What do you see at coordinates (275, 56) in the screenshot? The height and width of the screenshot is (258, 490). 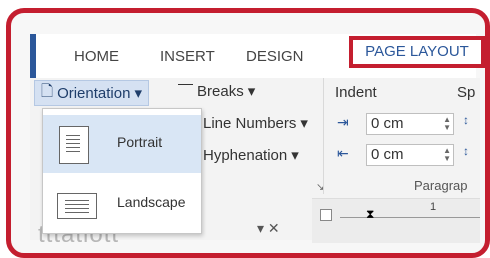 I see `tab-design: DESIGN` at bounding box center [275, 56].